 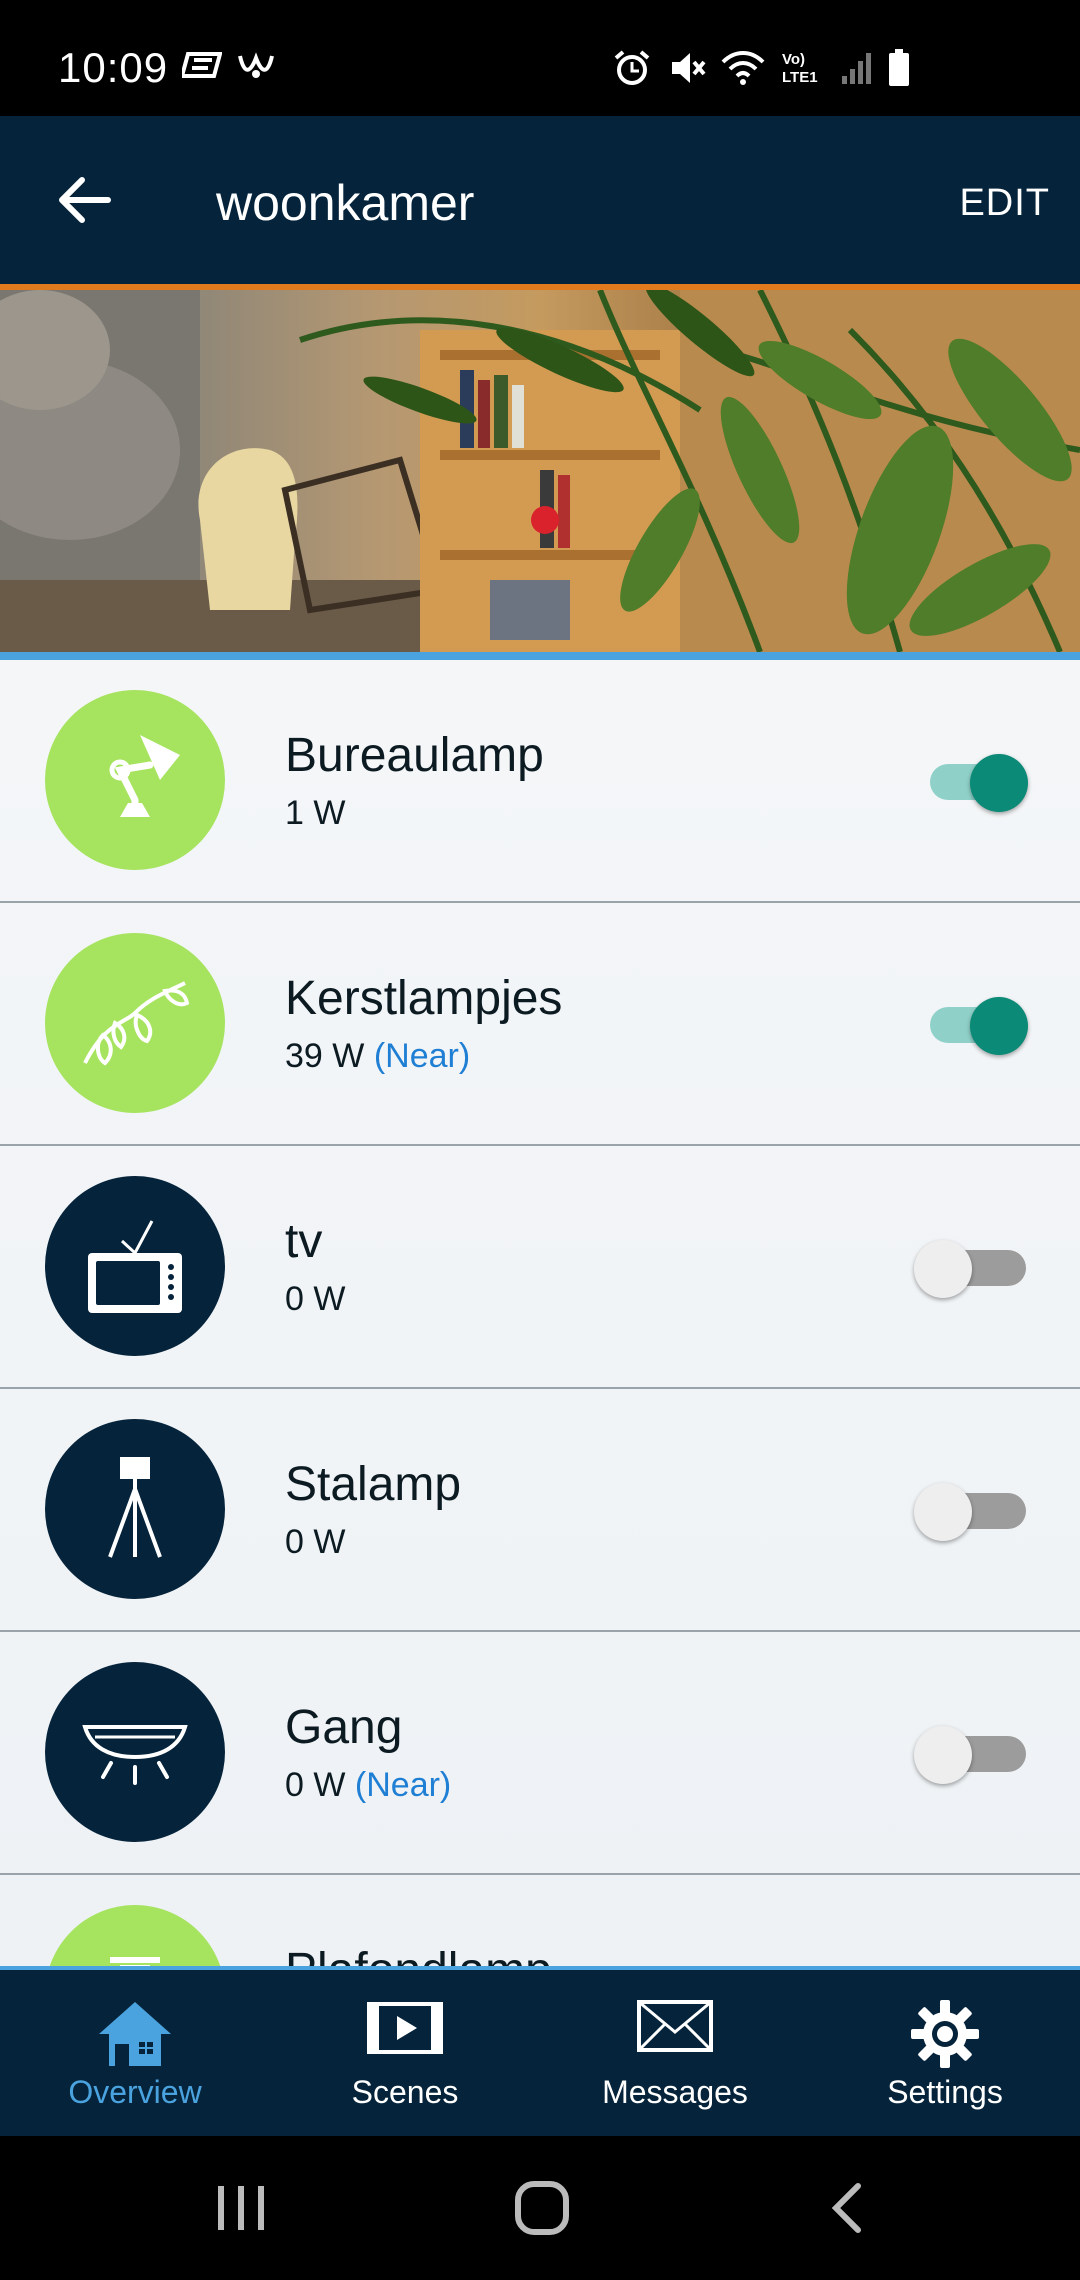 I want to click on device-row-stalamp: Stalamp 0 W, so click(x=540, y=1510).